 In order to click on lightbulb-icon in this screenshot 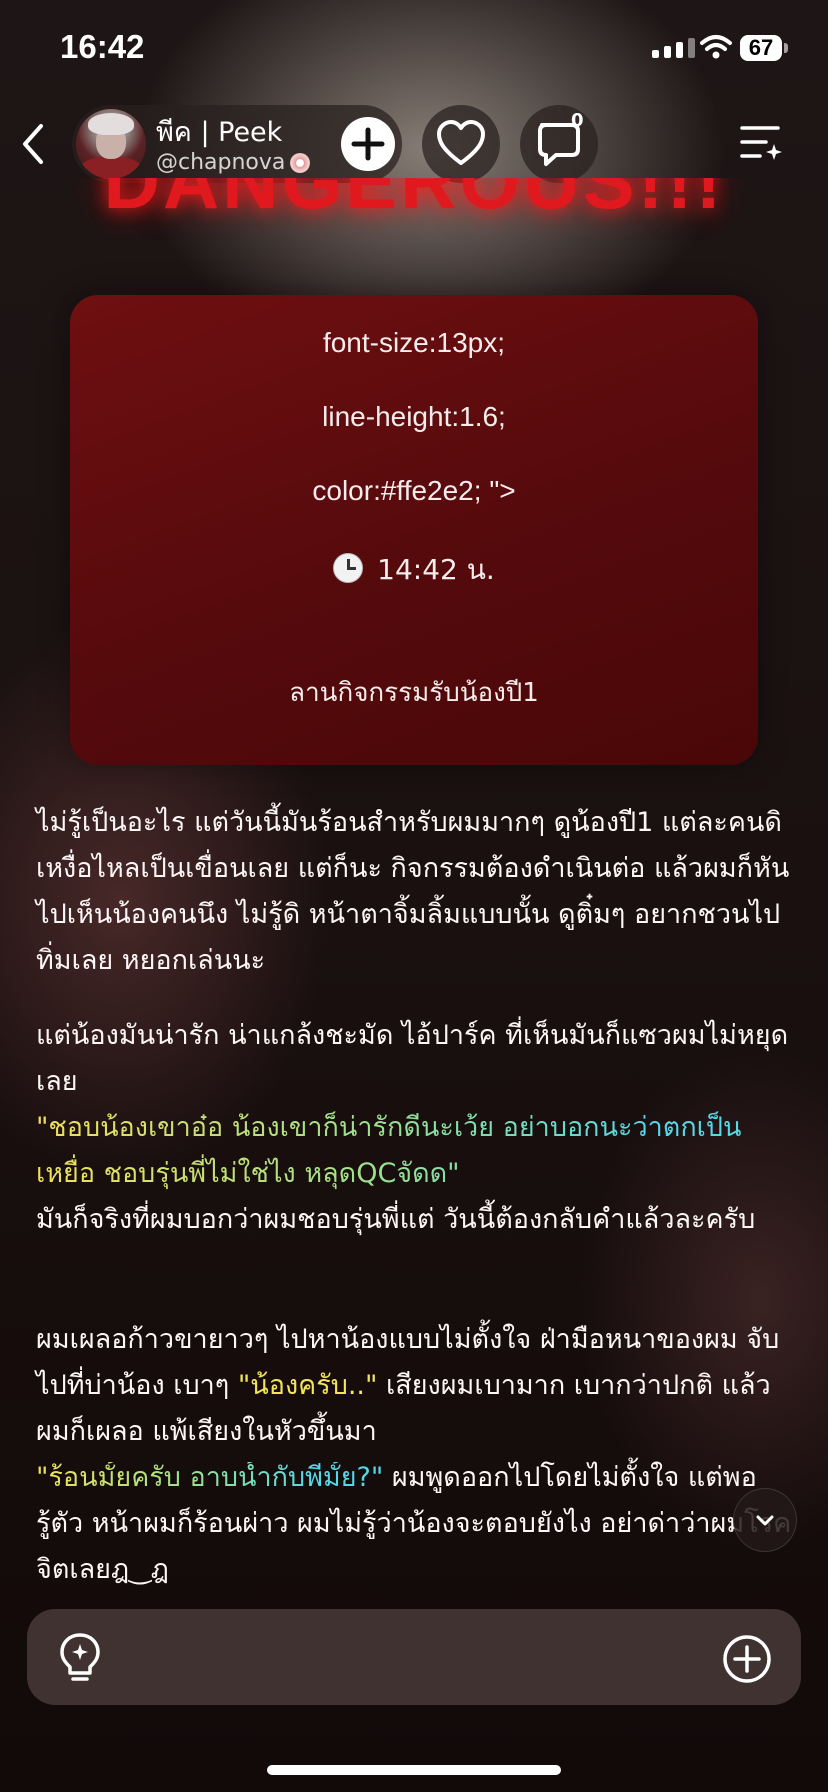, I will do `click(80, 1658)`.